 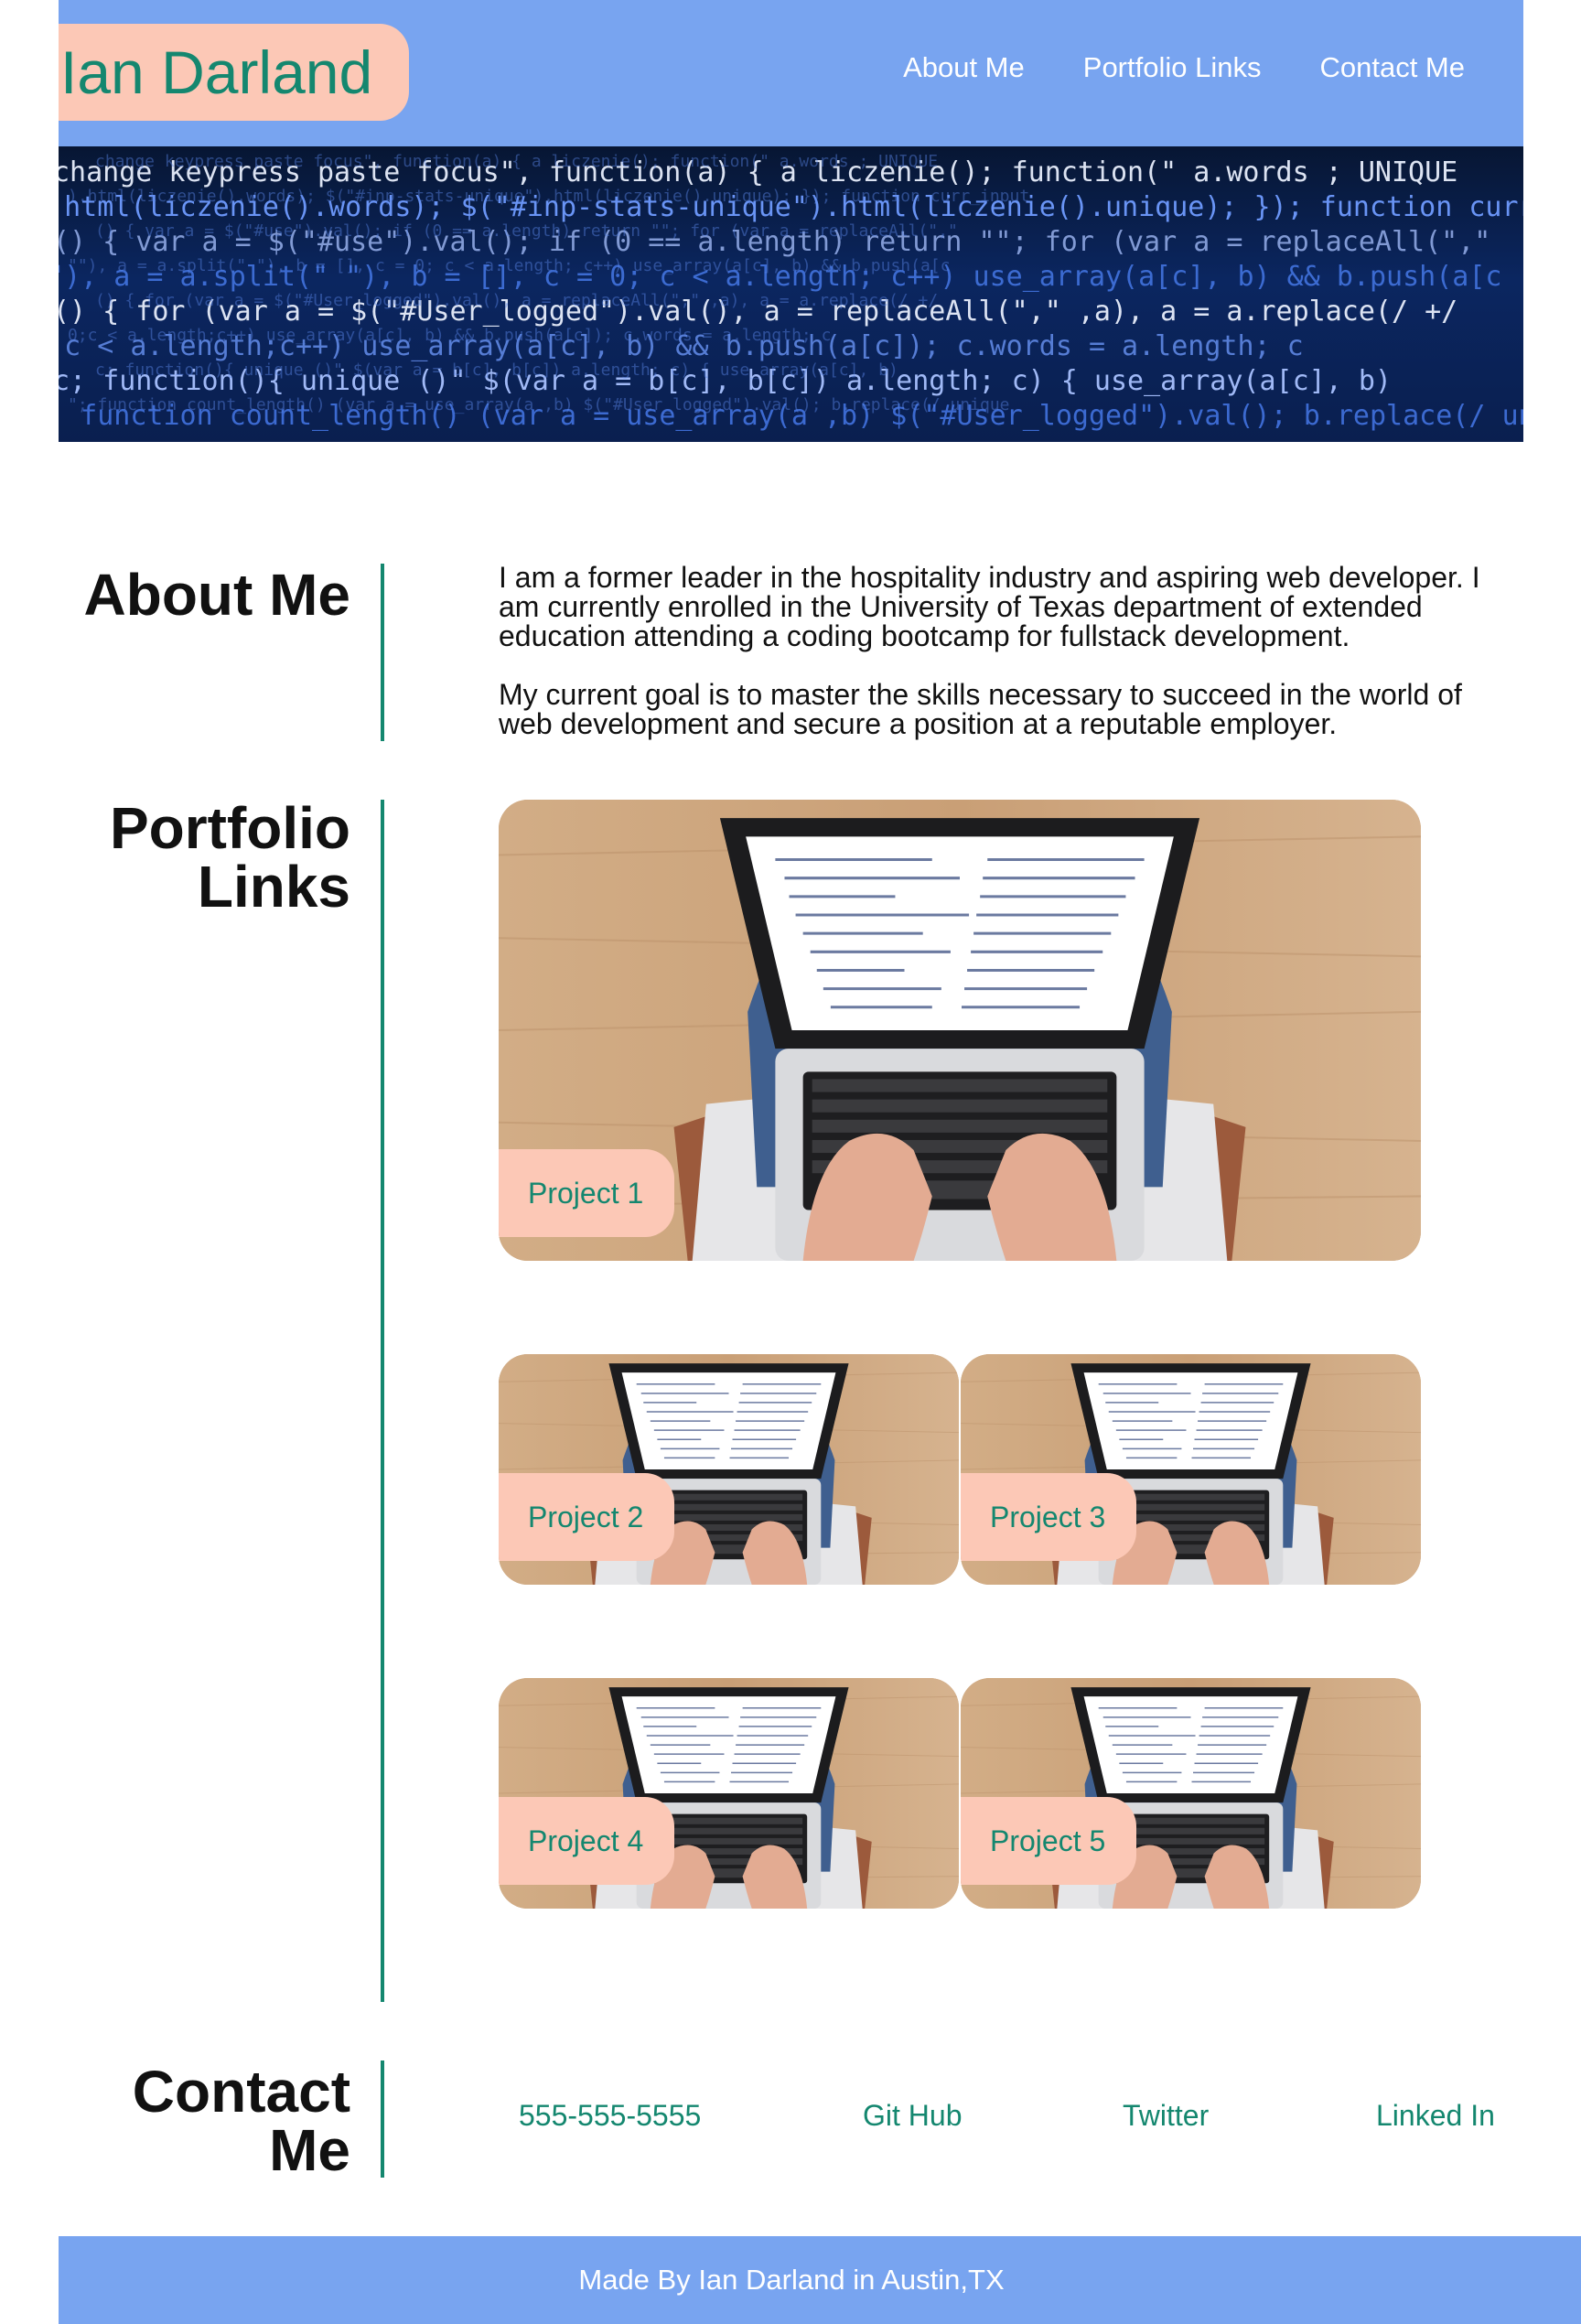 I want to click on twitter-link: Twitter, so click(x=1166, y=2116).